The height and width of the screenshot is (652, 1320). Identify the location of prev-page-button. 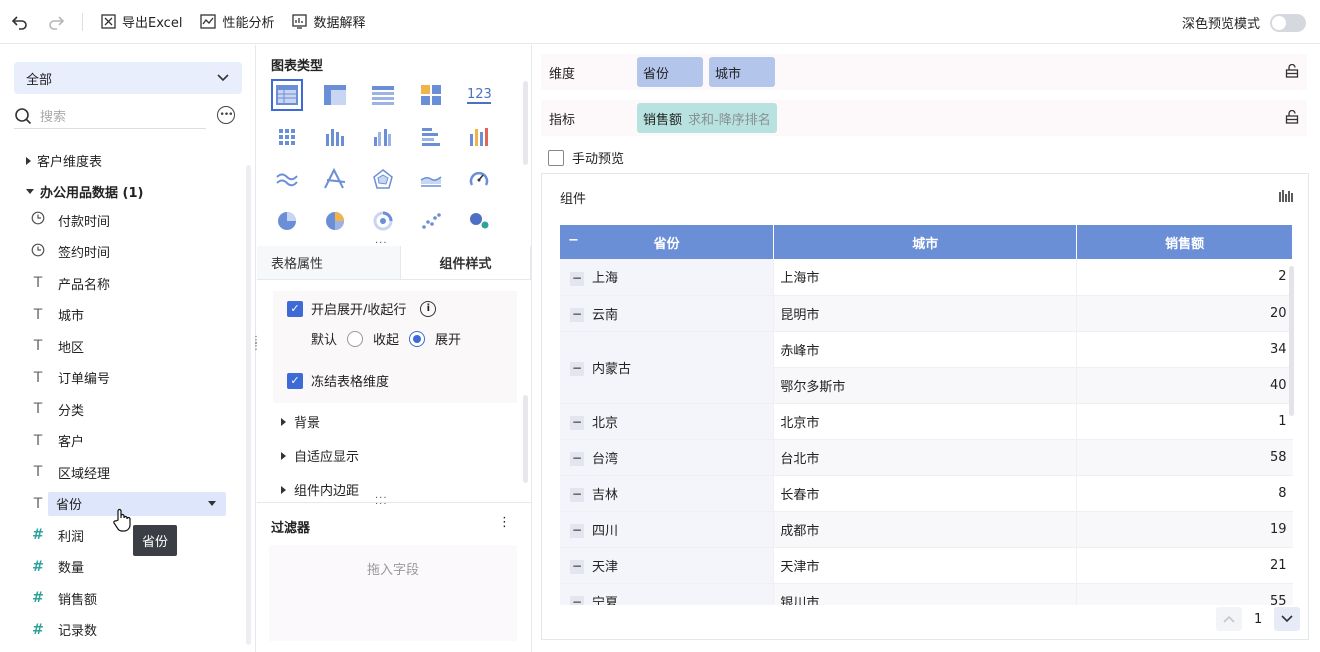
(1229, 619).